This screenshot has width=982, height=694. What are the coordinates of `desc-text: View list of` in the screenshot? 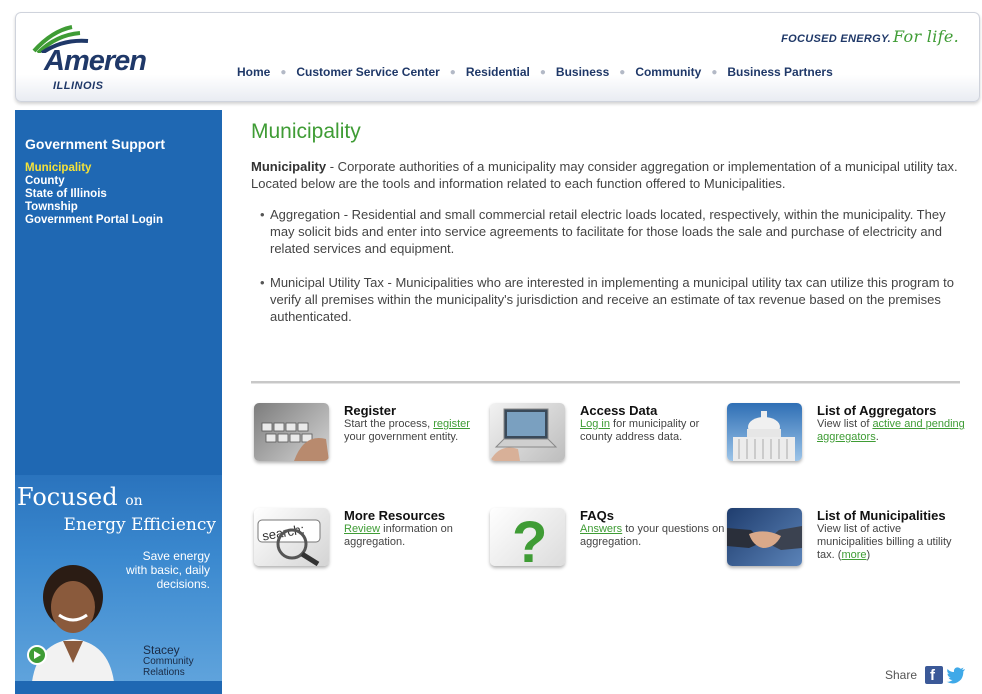 It's located at (845, 424).